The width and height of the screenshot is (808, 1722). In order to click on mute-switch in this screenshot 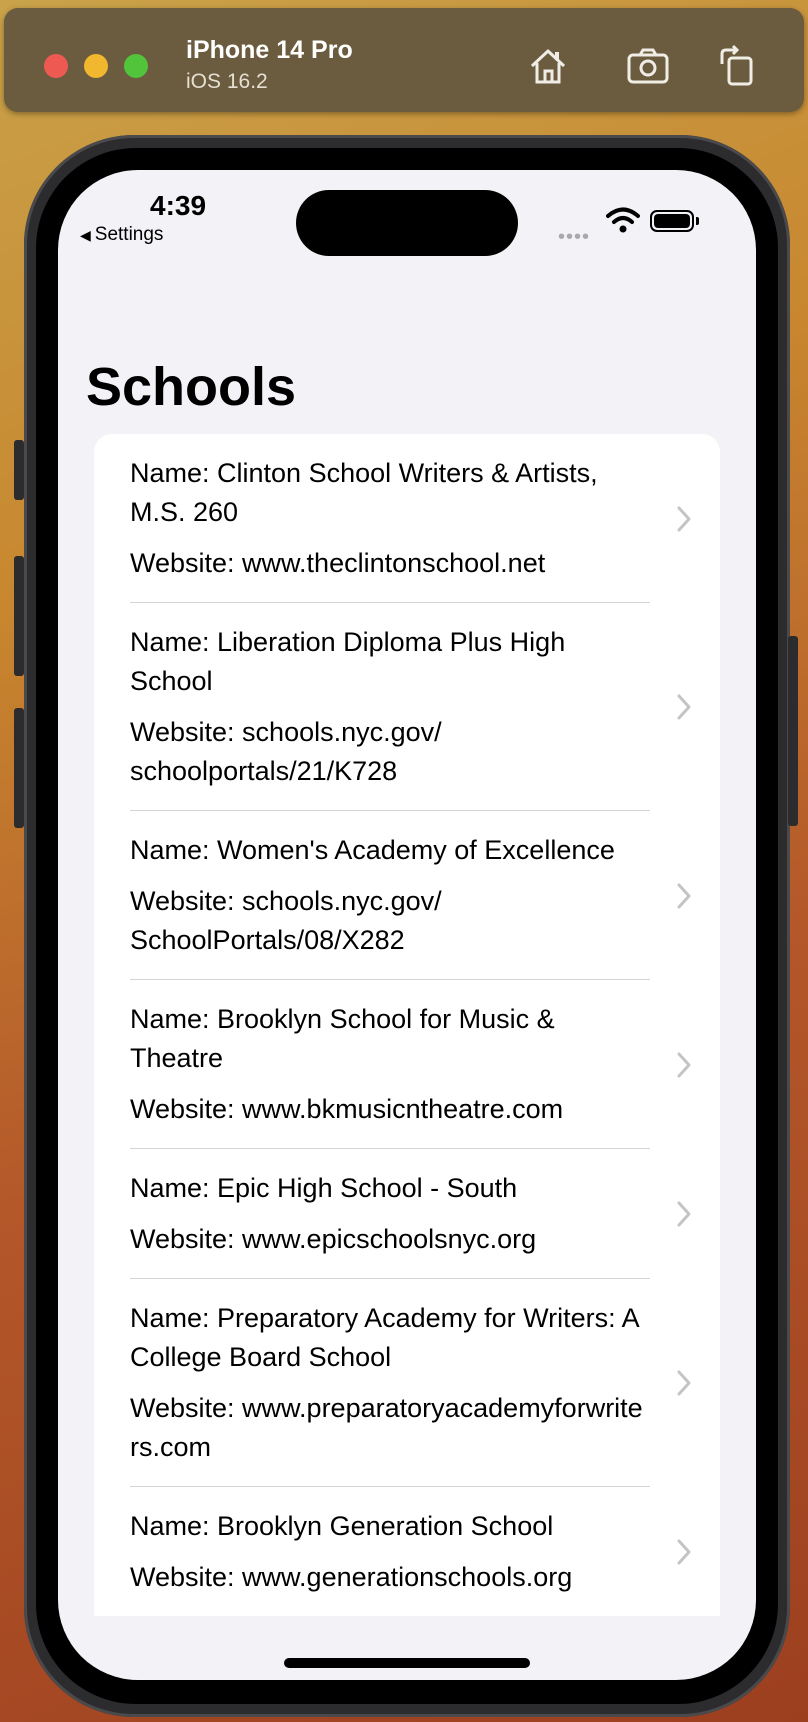, I will do `click(19, 470)`.